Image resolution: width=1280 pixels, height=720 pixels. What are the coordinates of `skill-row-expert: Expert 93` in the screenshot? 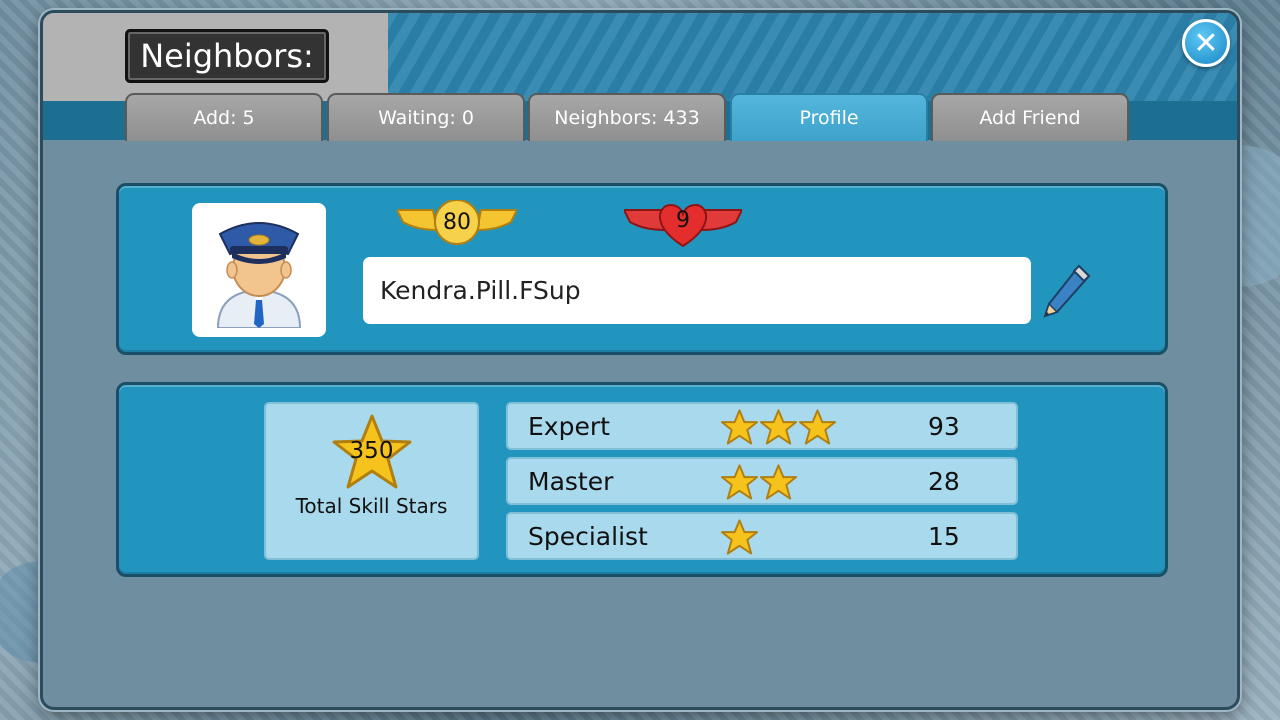 It's located at (762, 426).